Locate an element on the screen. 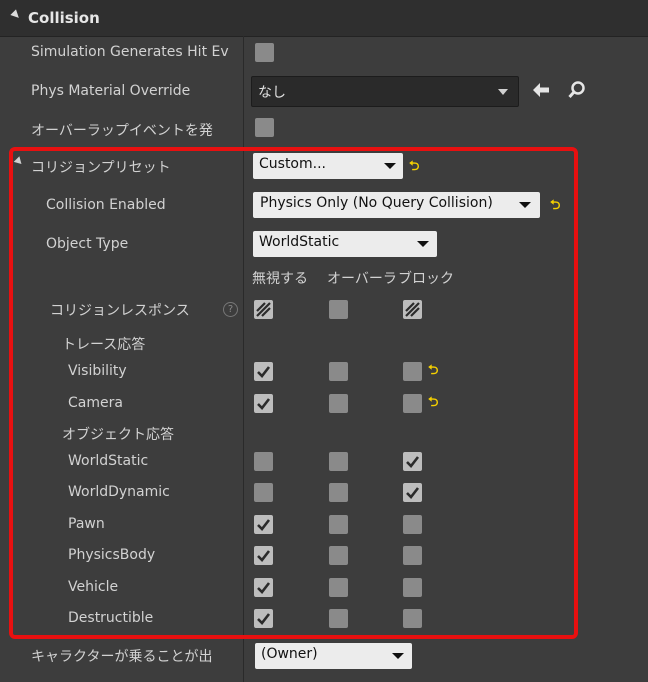 The height and width of the screenshot is (682, 648). phys-material-combo: なし is located at coordinates (385, 91).